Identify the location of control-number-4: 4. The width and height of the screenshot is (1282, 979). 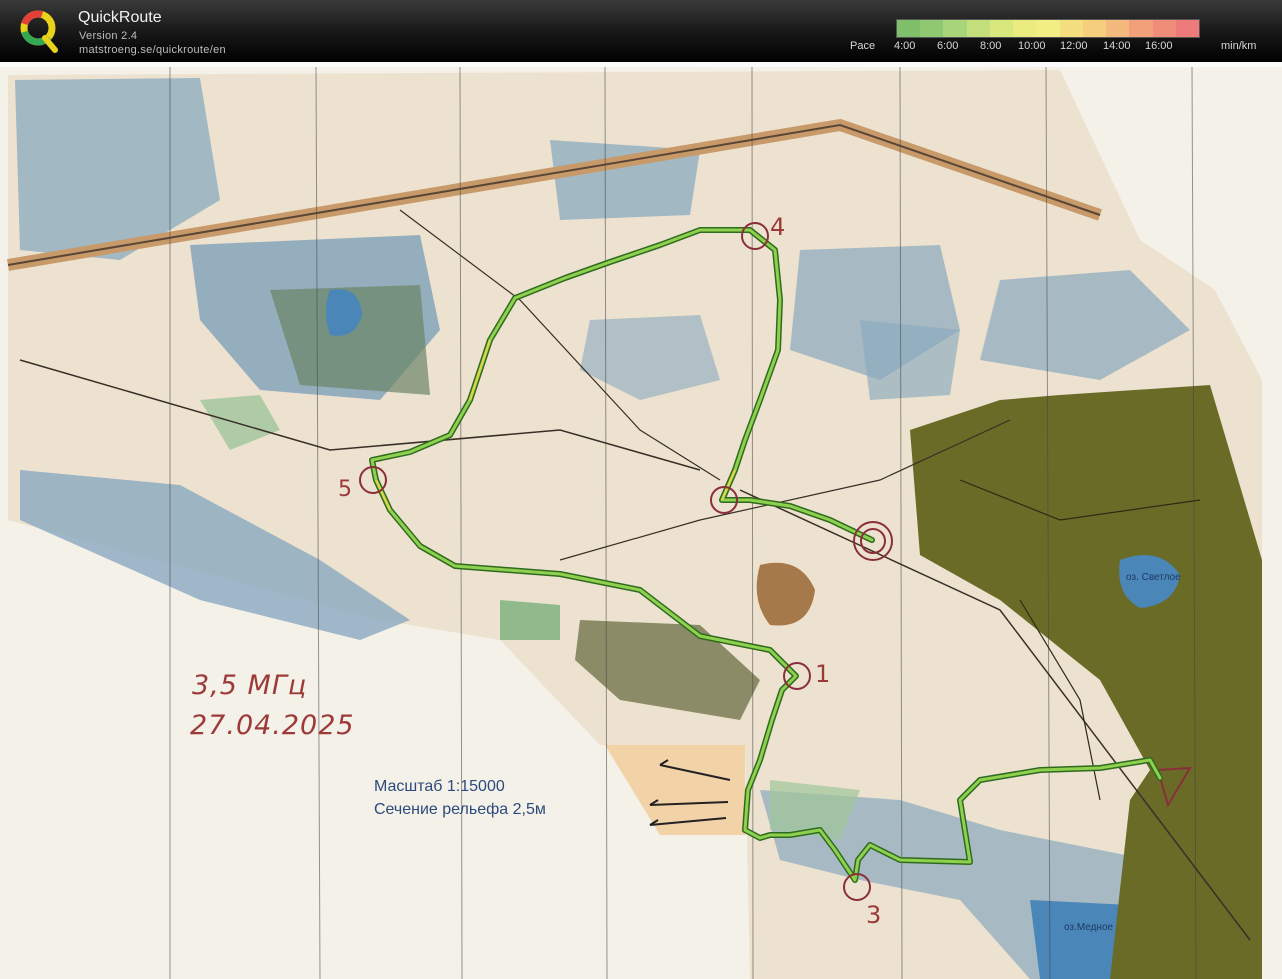
(778, 227).